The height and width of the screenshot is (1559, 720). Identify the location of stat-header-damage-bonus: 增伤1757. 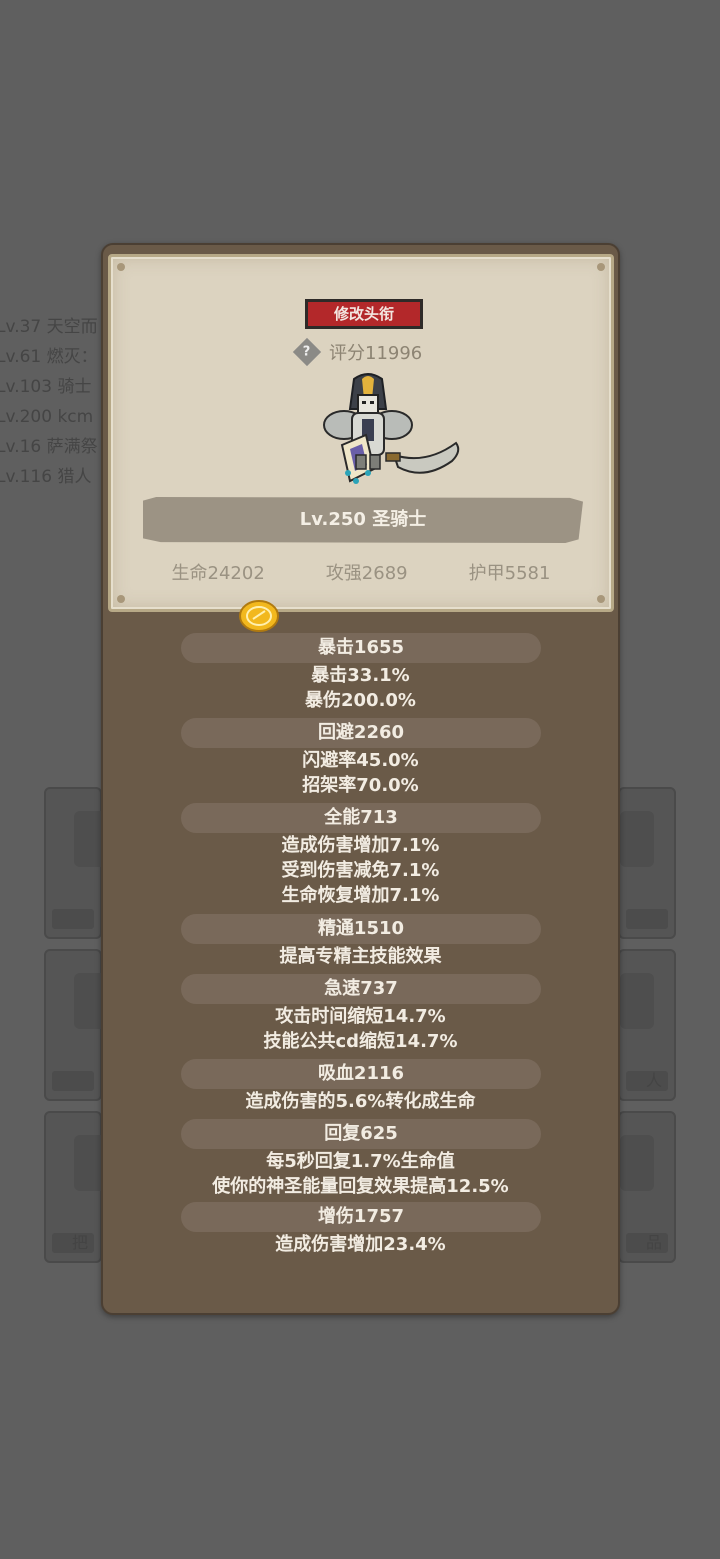
(361, 1217).